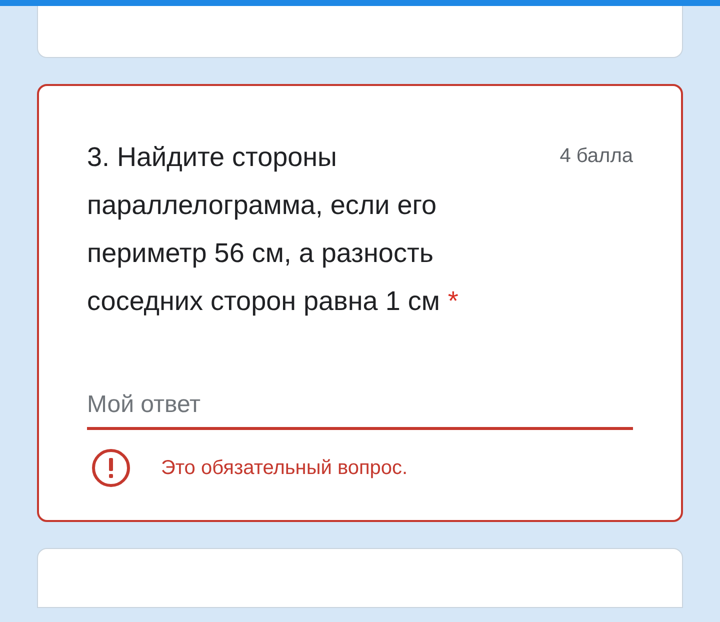 This screenshot has height=622, width=720. I want to click on question-text: 3. Найдите стороны параллелограмма, если его периметр 56 см, а разность соседних сторон равна 1 см *, so click(273, 229).